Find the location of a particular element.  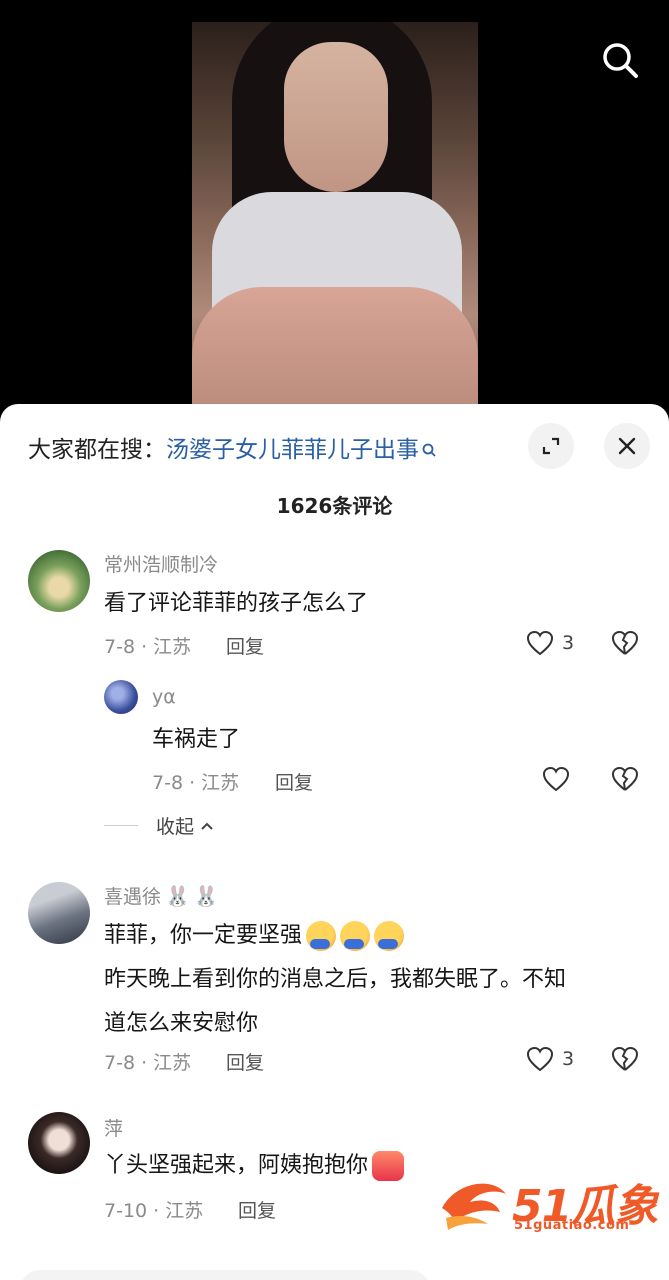

video-frame is located at coordinates (335, 217).